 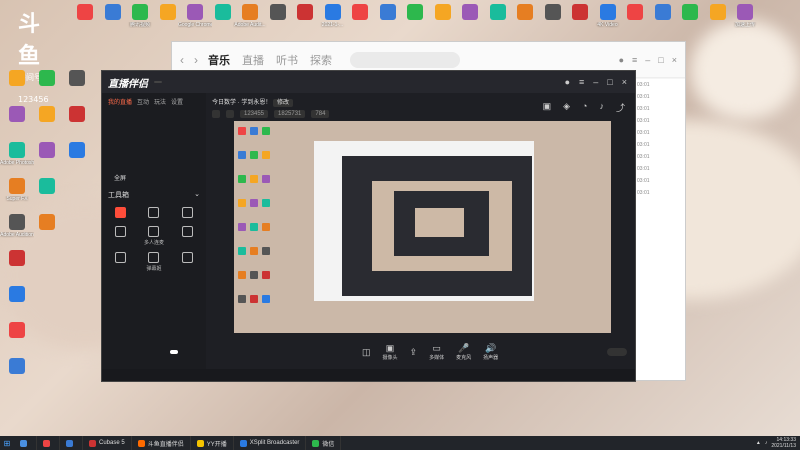 I want to click on control-button: 🔊 扬声器, so click(x=490, y=352).